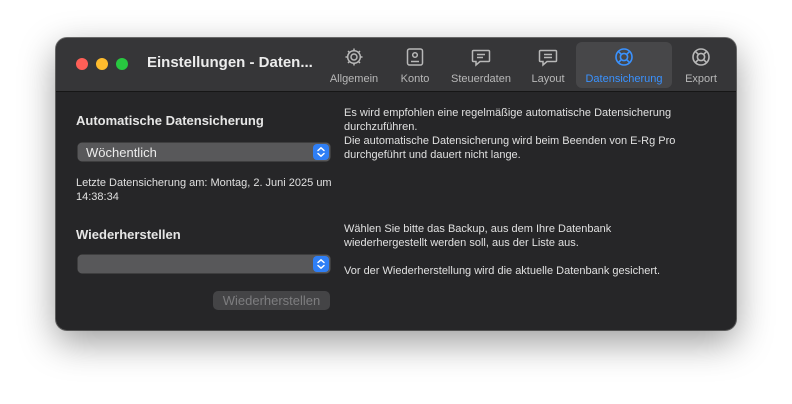  Describe the element at coordinates (701, 79) in the screenshot. I see `toolbar-label: Export` at that location.